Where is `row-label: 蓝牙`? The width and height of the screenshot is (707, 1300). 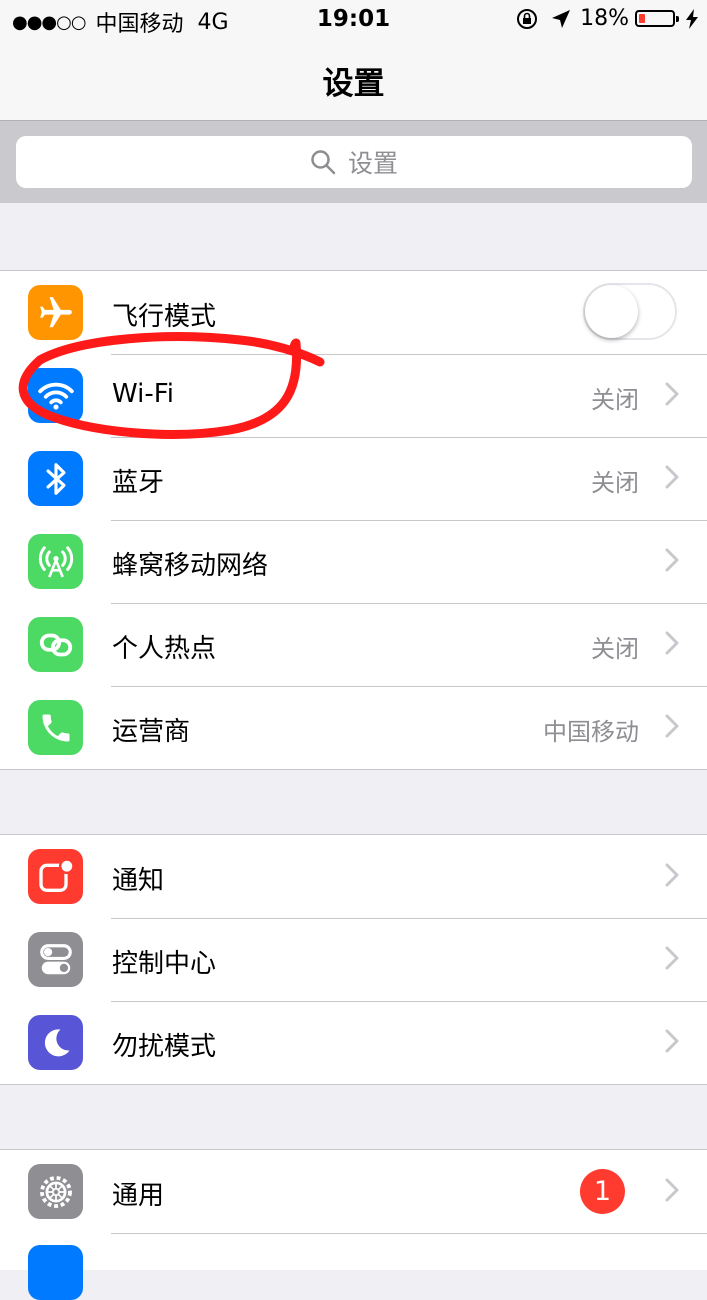 row-label: 蓝牙 is located at coordinates (138, 483).